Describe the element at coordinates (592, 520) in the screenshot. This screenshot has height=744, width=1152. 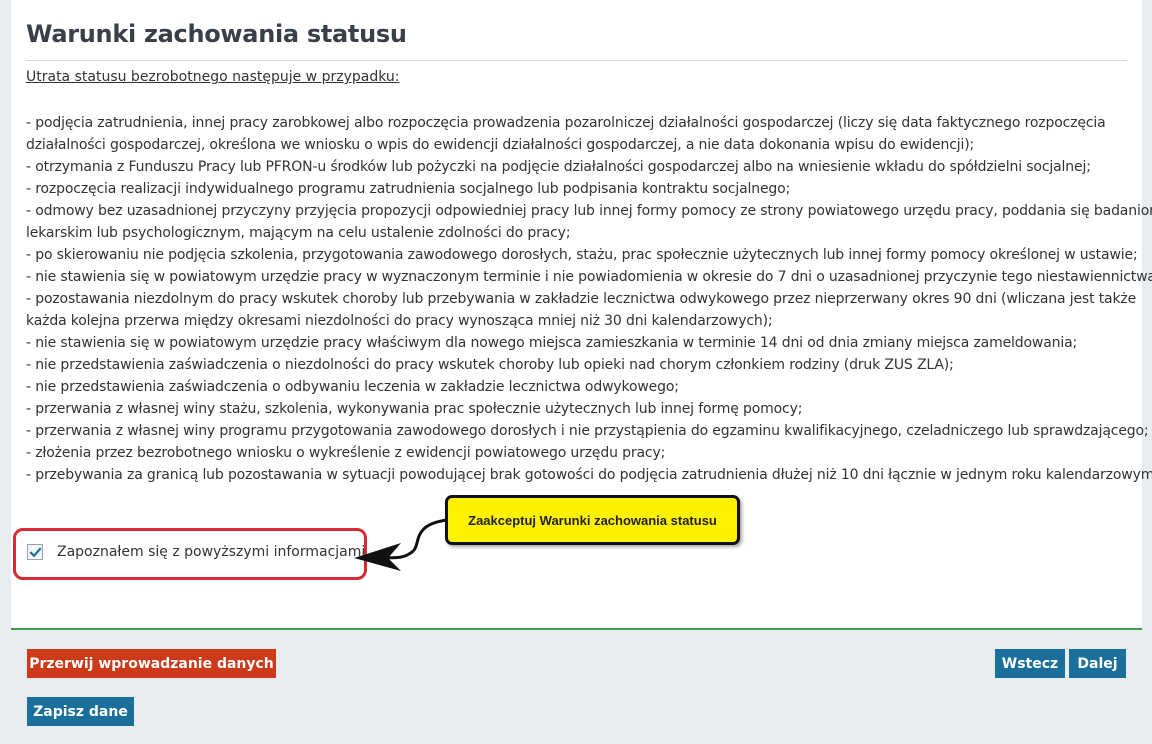
I see `instruction-callout: Zaakceptuj Warunki zachowania statusu` at that location.